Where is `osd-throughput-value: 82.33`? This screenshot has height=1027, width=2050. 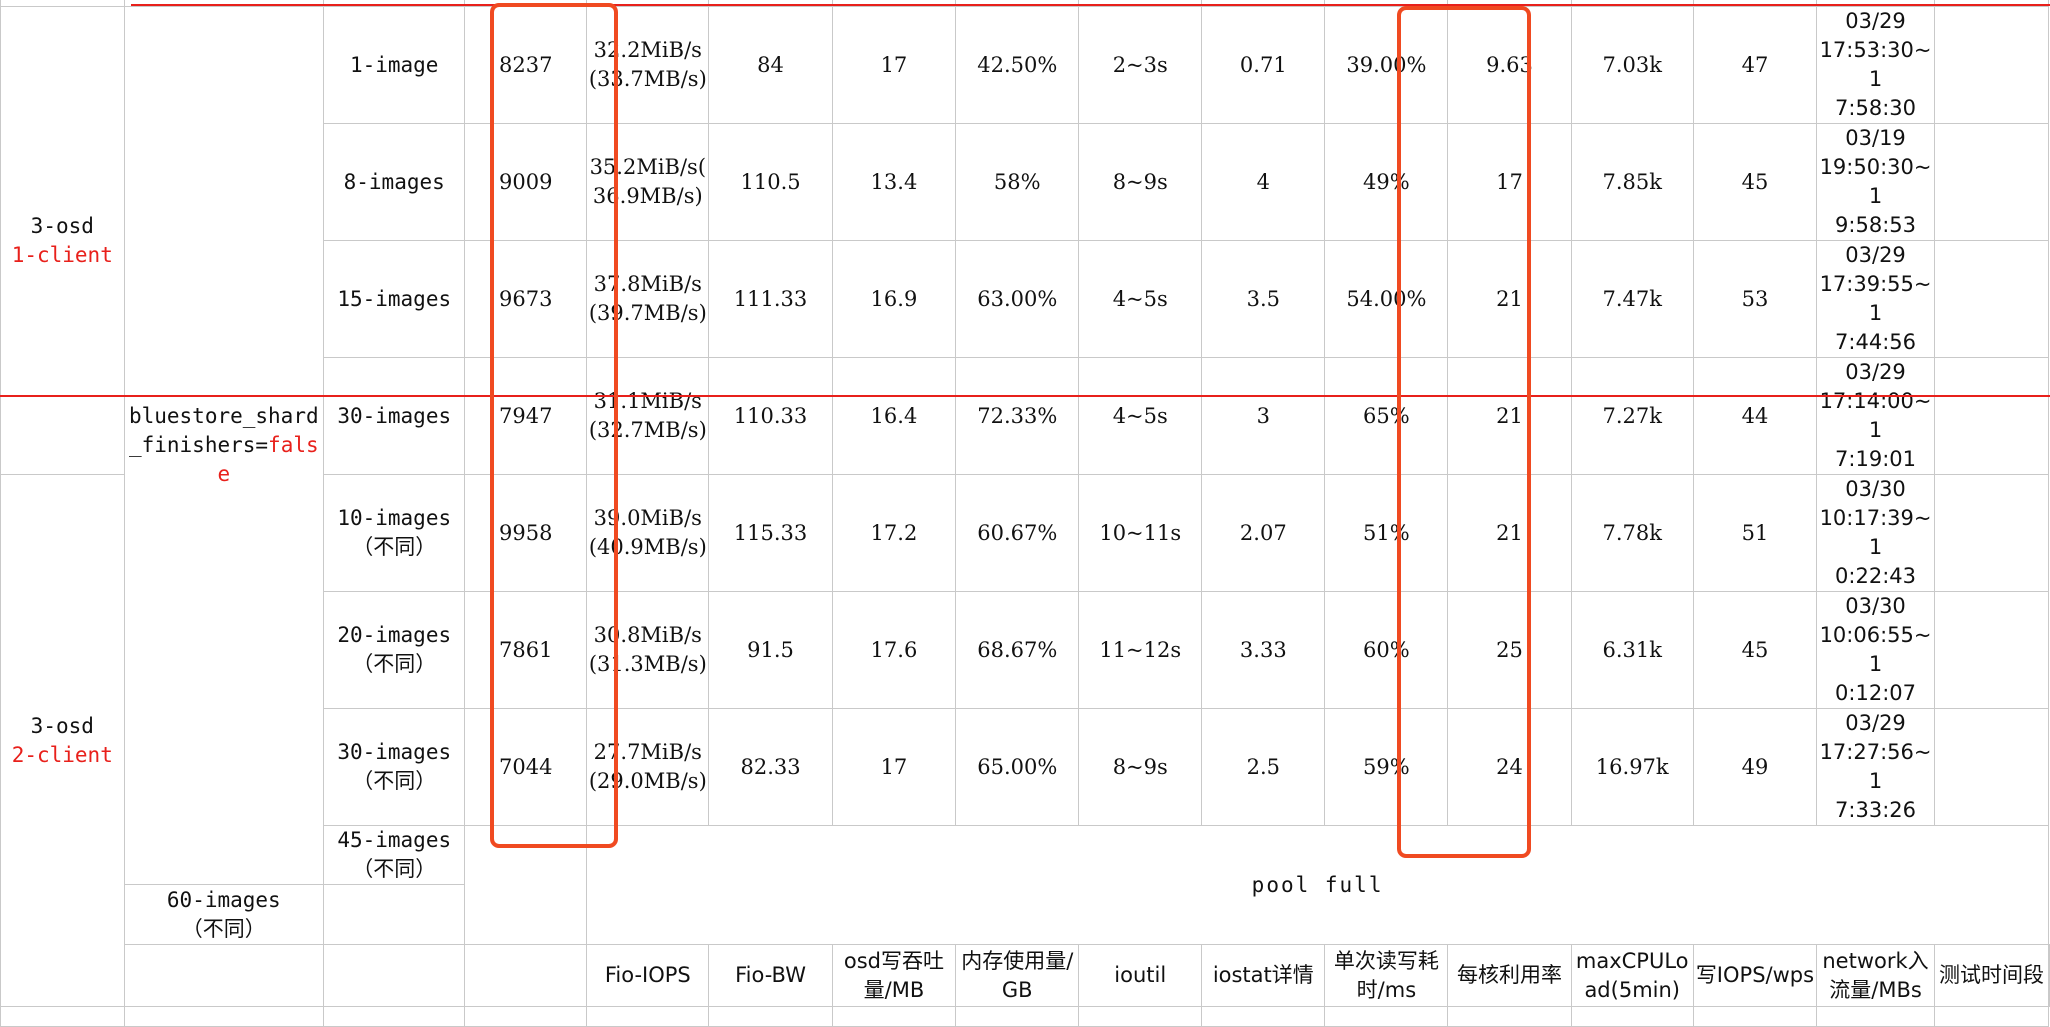 osd-throughput-value: 82.33 is located at coordinates (770, 767).